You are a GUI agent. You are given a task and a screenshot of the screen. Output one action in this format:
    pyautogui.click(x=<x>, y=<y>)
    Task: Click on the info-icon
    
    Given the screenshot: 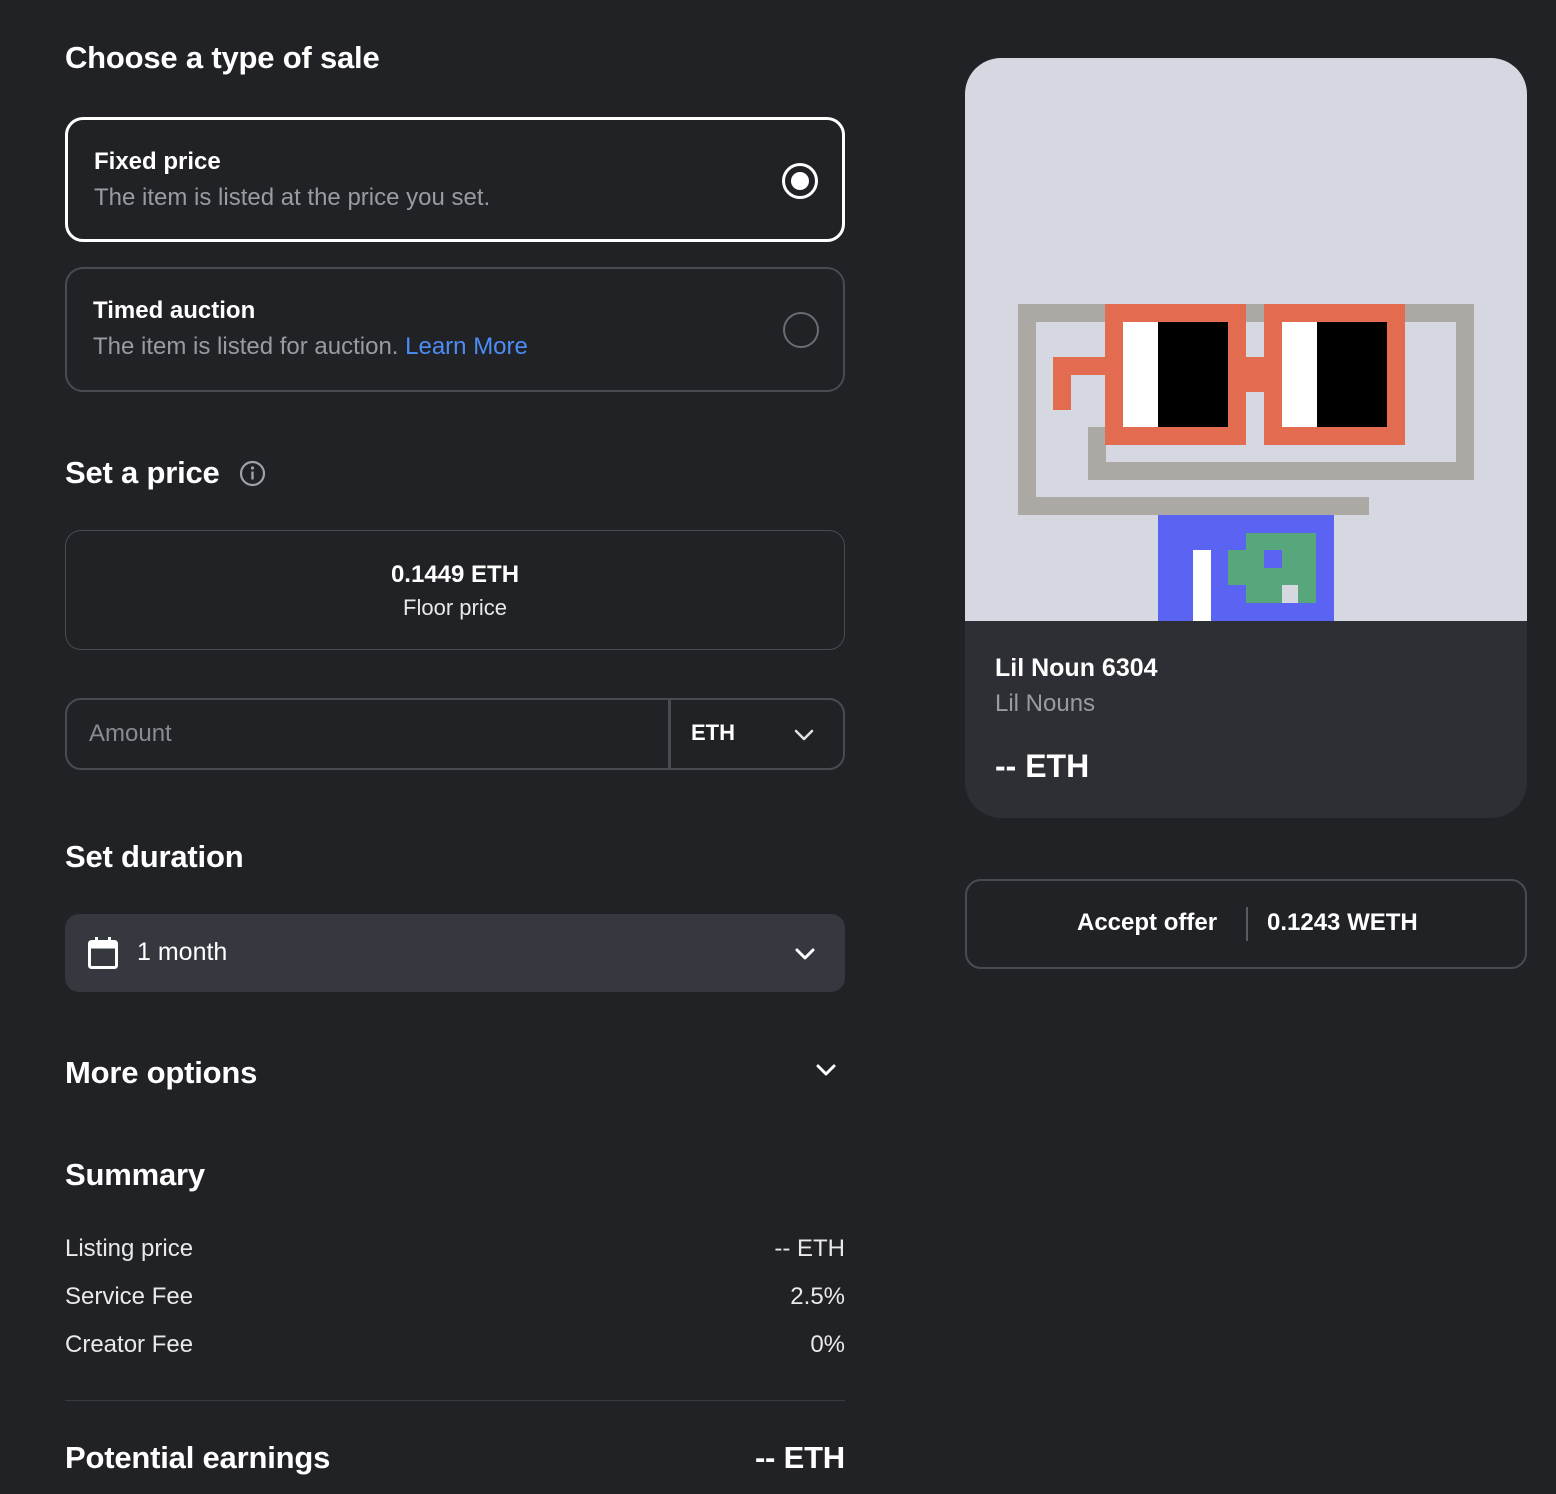 What is the action you would take?
    pyautogui.click(x=252, y=473)
    